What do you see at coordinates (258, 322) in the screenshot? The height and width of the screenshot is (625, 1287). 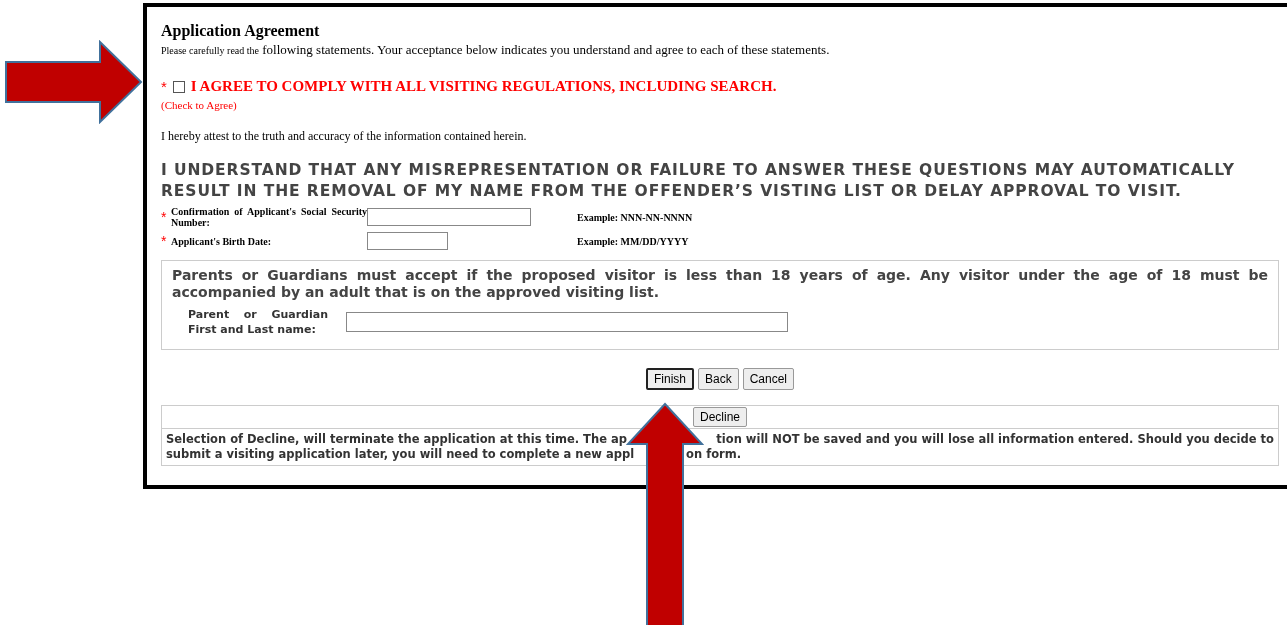 I see `field-label: Parent or Guardian First and Last name:` at bounding box center [258, 322].